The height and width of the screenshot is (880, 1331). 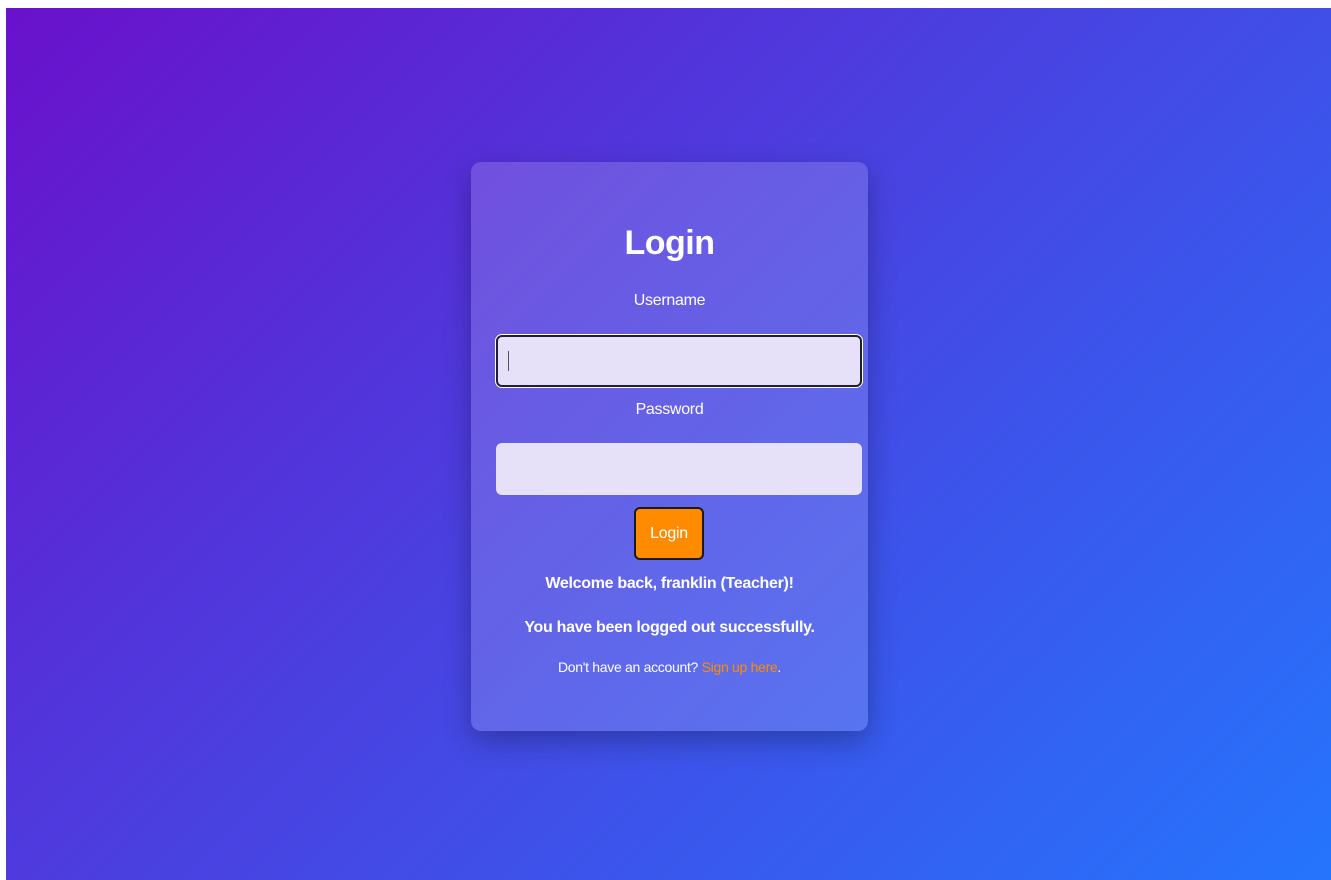 What do you see at coordinates (669, 583) in the screenshot?
I see `welcome-message: Welcome back, franklin (Teacher)!` at bounding box center [669, 583].